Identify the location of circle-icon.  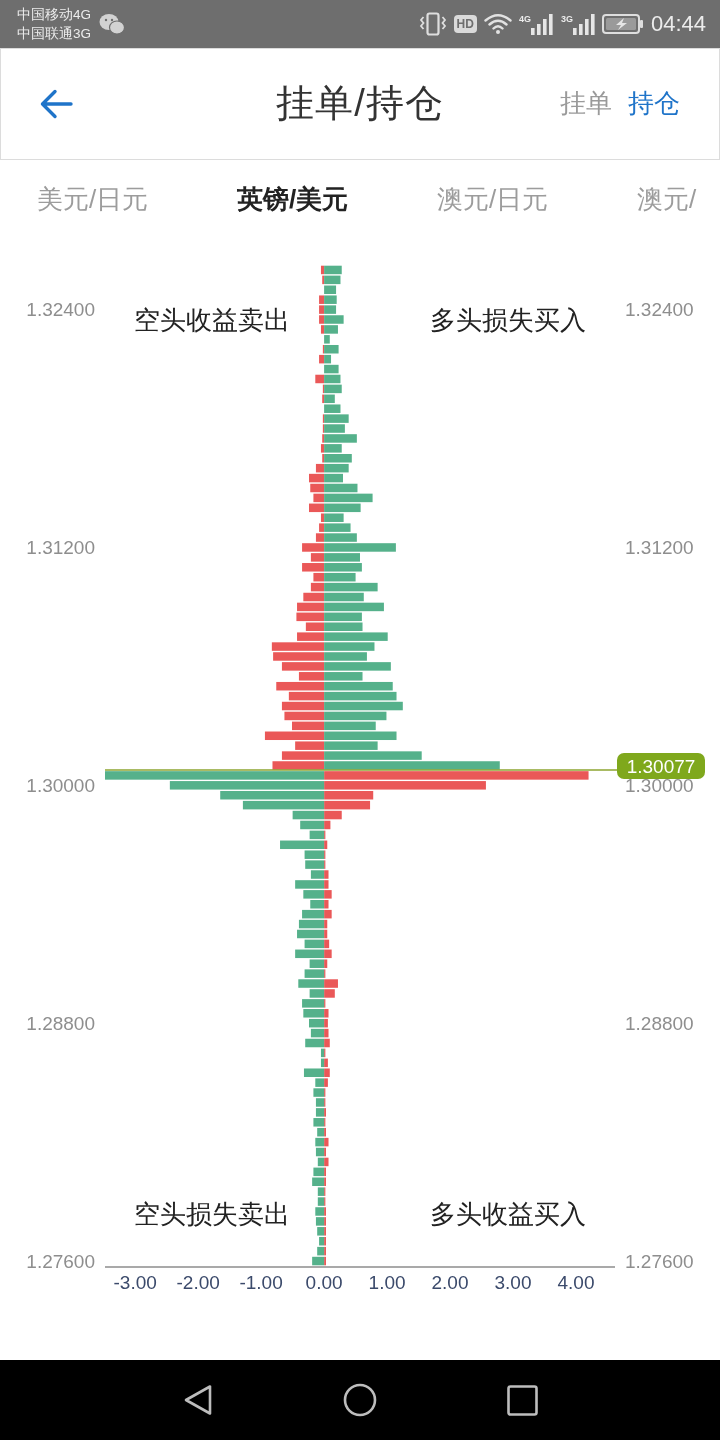
(359, 1400).